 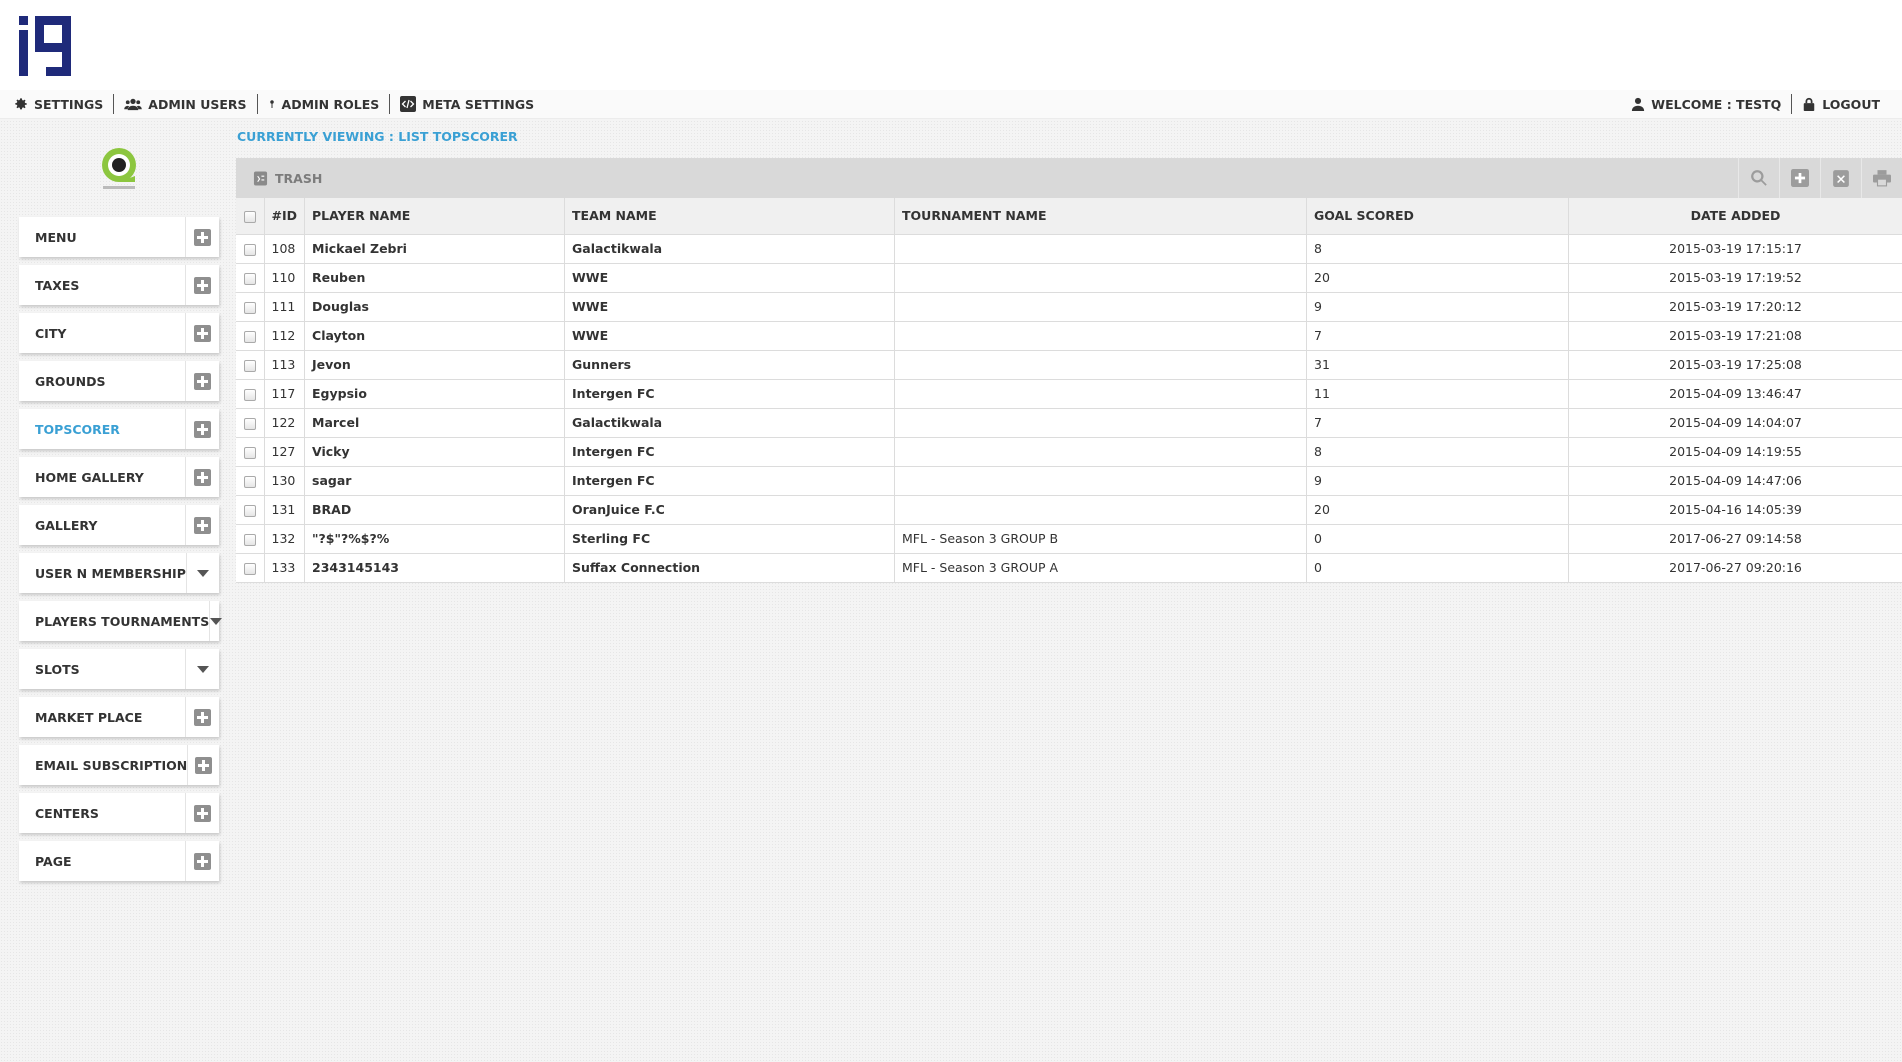 I want to click on sidebar-item-email-subscription: EMAIL SUBSCRIPTION, so click(x=119, y=765).